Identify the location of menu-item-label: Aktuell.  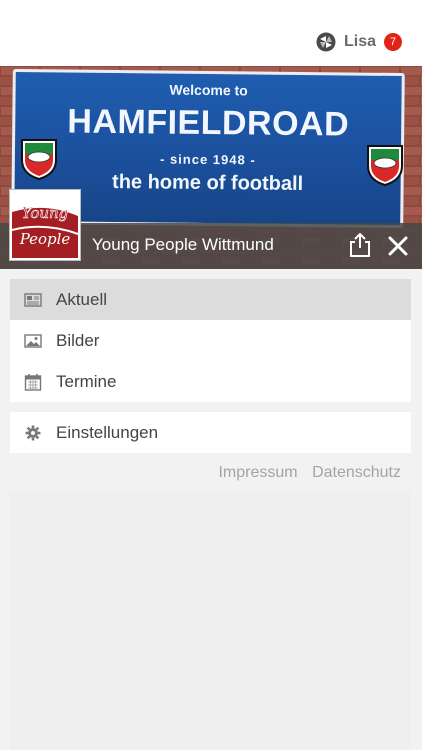
(82, 299).